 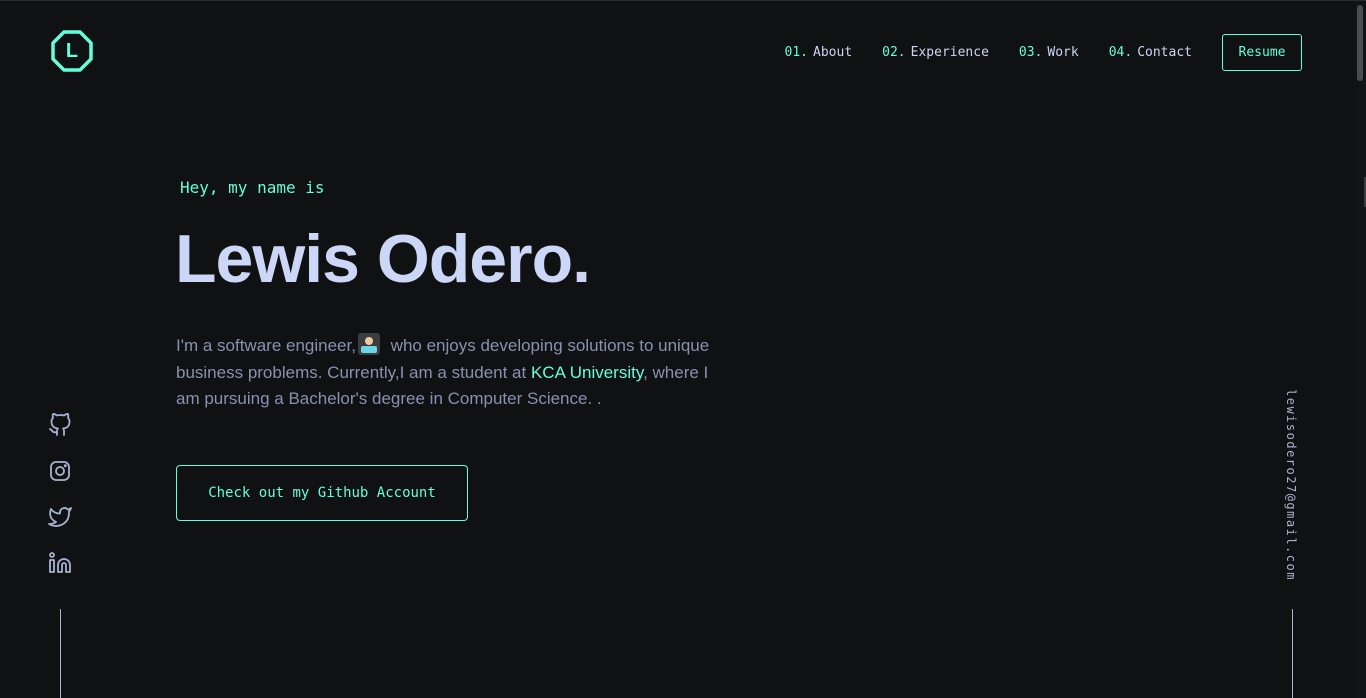 I want to click on logo: L, so click(x=72, y=51).